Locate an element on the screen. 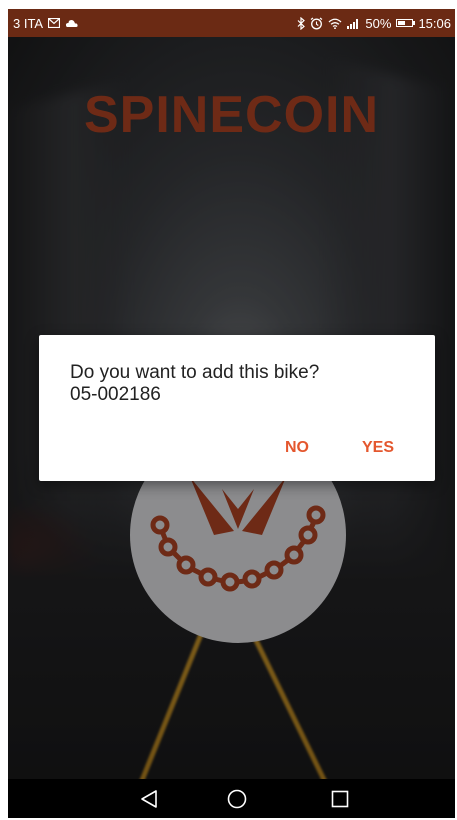 The height and width of the screenshot is (820, 457). home-icon is located at coordinates (237, 798).